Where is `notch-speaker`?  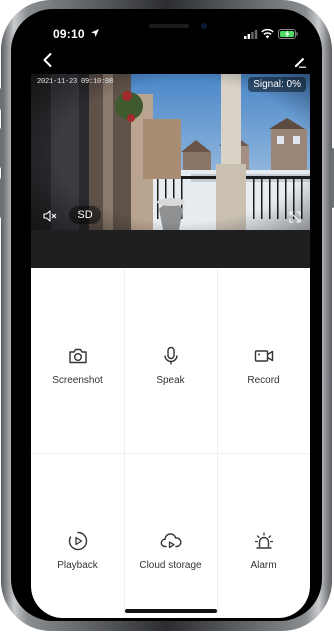
notch-speaker is located at coordinates (169, 26).